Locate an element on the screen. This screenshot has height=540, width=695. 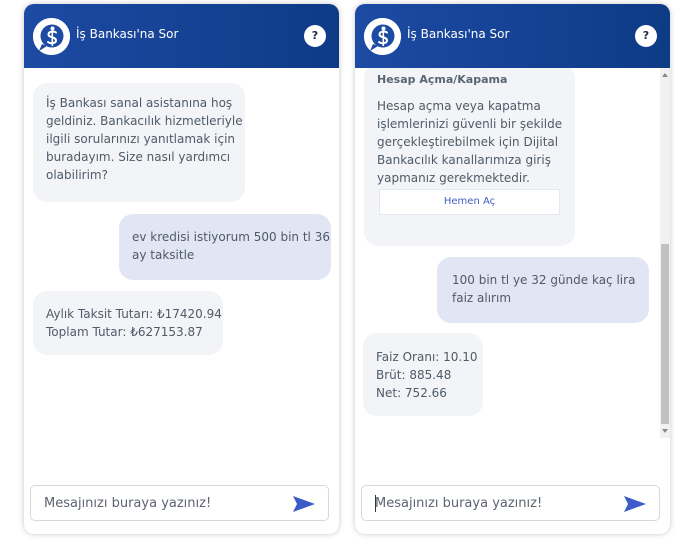
message-line: geldiniz. Bankacılık hizmetleriyle is located at coordinates (144, 121).